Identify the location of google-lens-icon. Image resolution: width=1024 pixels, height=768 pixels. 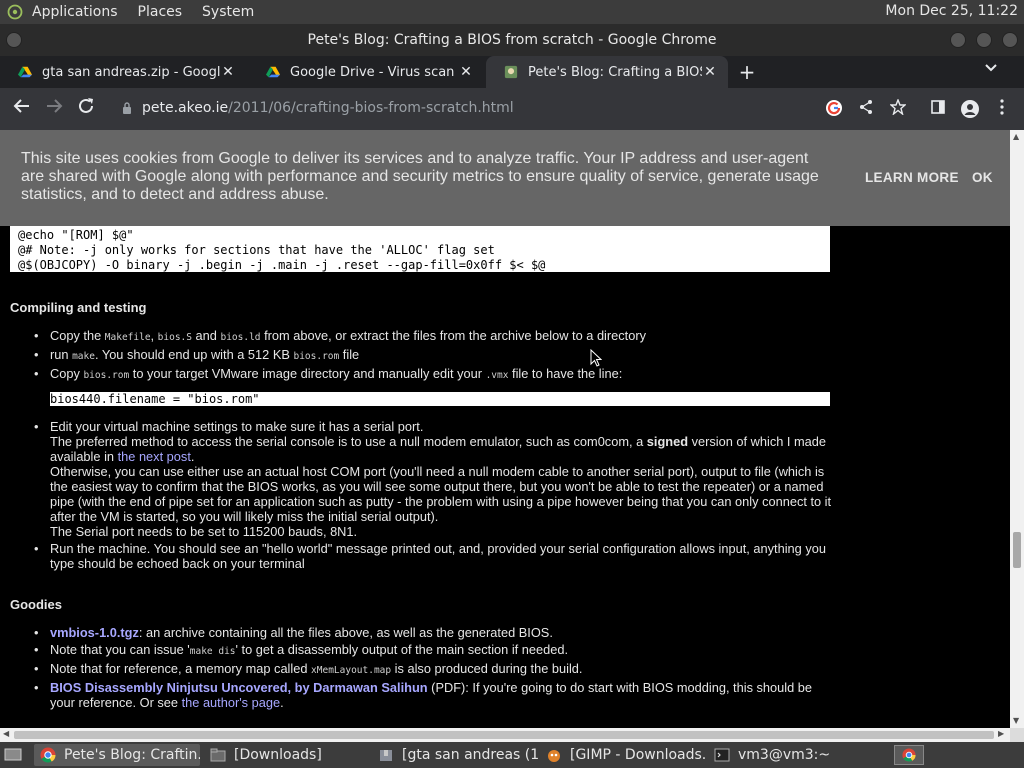
(834, 109).